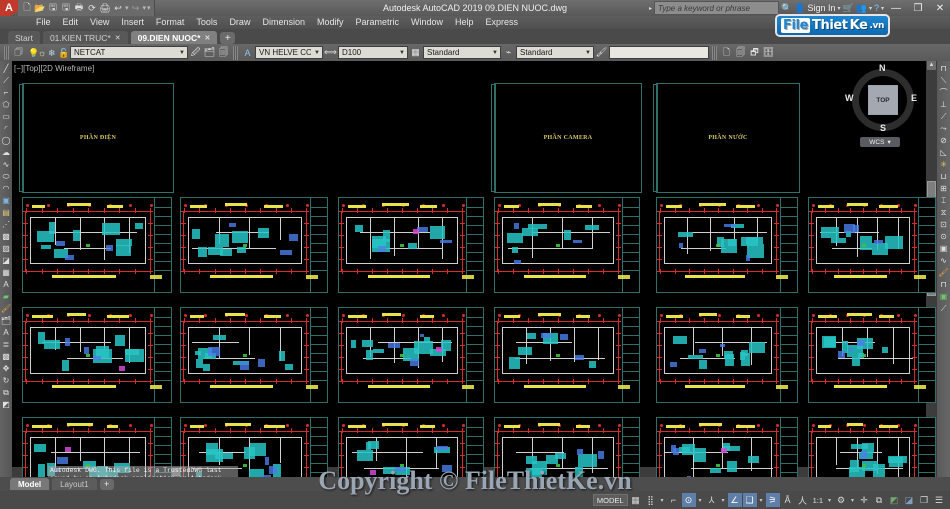 This screenshot has height=509, width=950. Describe the element at coordinates (943, 224) in the screenshot. I see `tolerance-icon: ⊡` at that location.